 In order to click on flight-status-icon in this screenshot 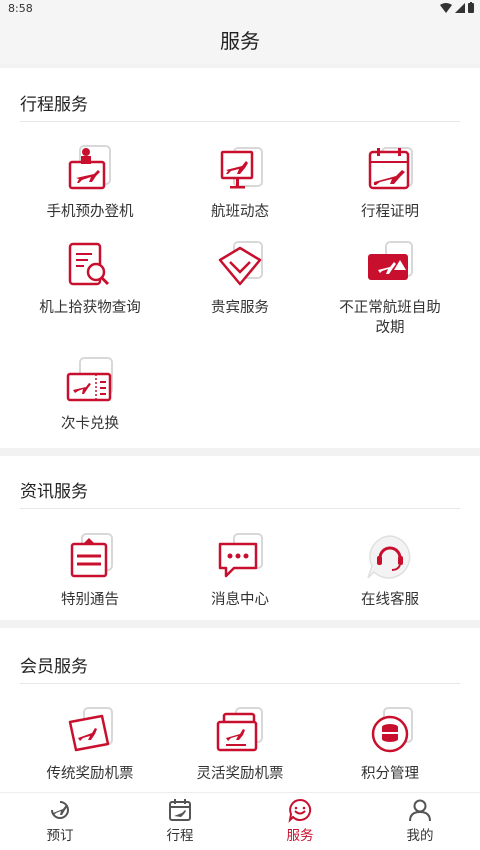, I will do `click(241, 168)`.